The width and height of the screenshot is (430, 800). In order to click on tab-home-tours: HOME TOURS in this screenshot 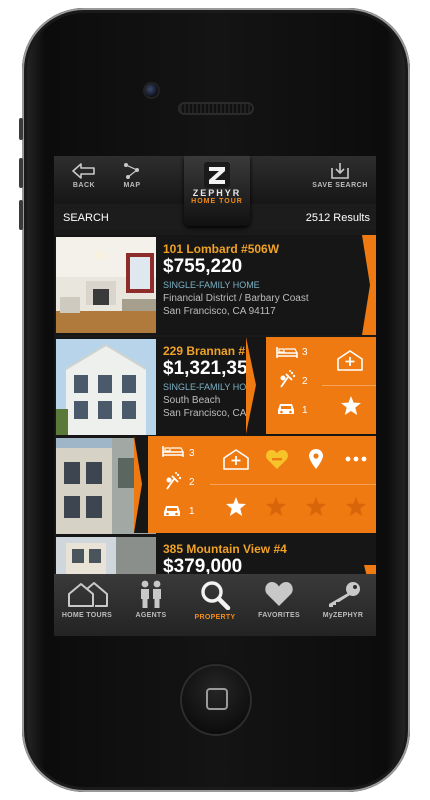, I will do `click(87, 599)`.